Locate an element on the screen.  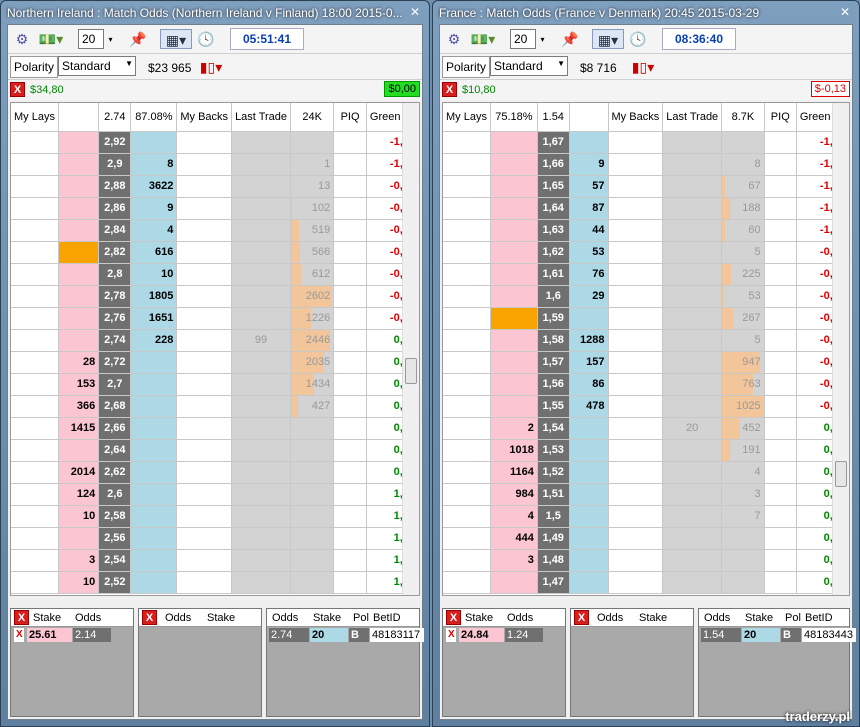
matched-bet-row: 1.54 20 B 48183443 is located at coordinates (777, 635).